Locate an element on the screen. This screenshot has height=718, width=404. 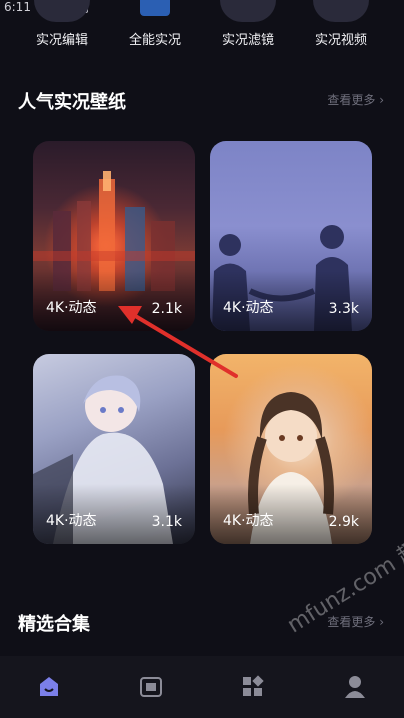
card-count: 2.1k is located at coordinates (166, 309).